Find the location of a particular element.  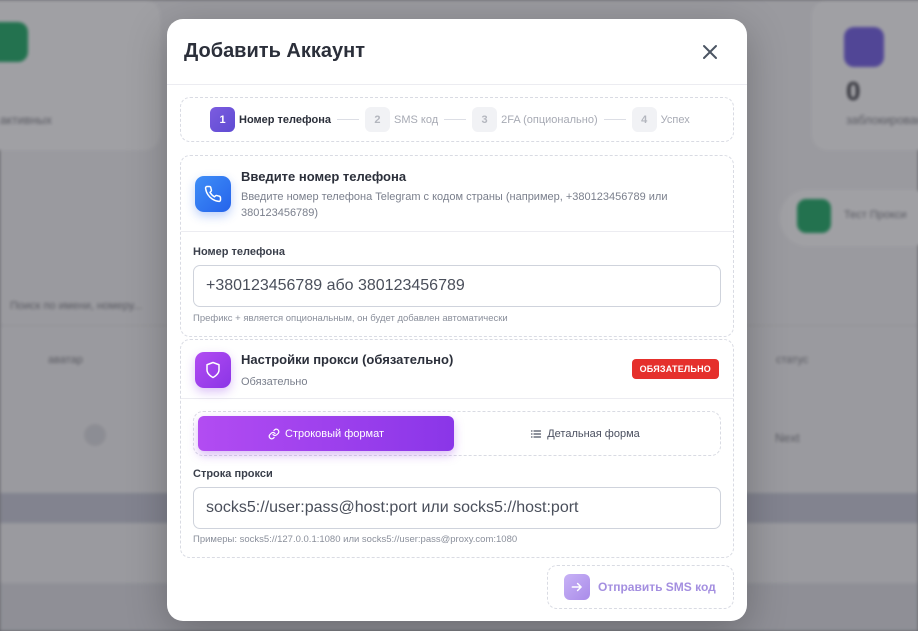

detailed-form-button: Детальная форма is located at coordinates (585, 433).